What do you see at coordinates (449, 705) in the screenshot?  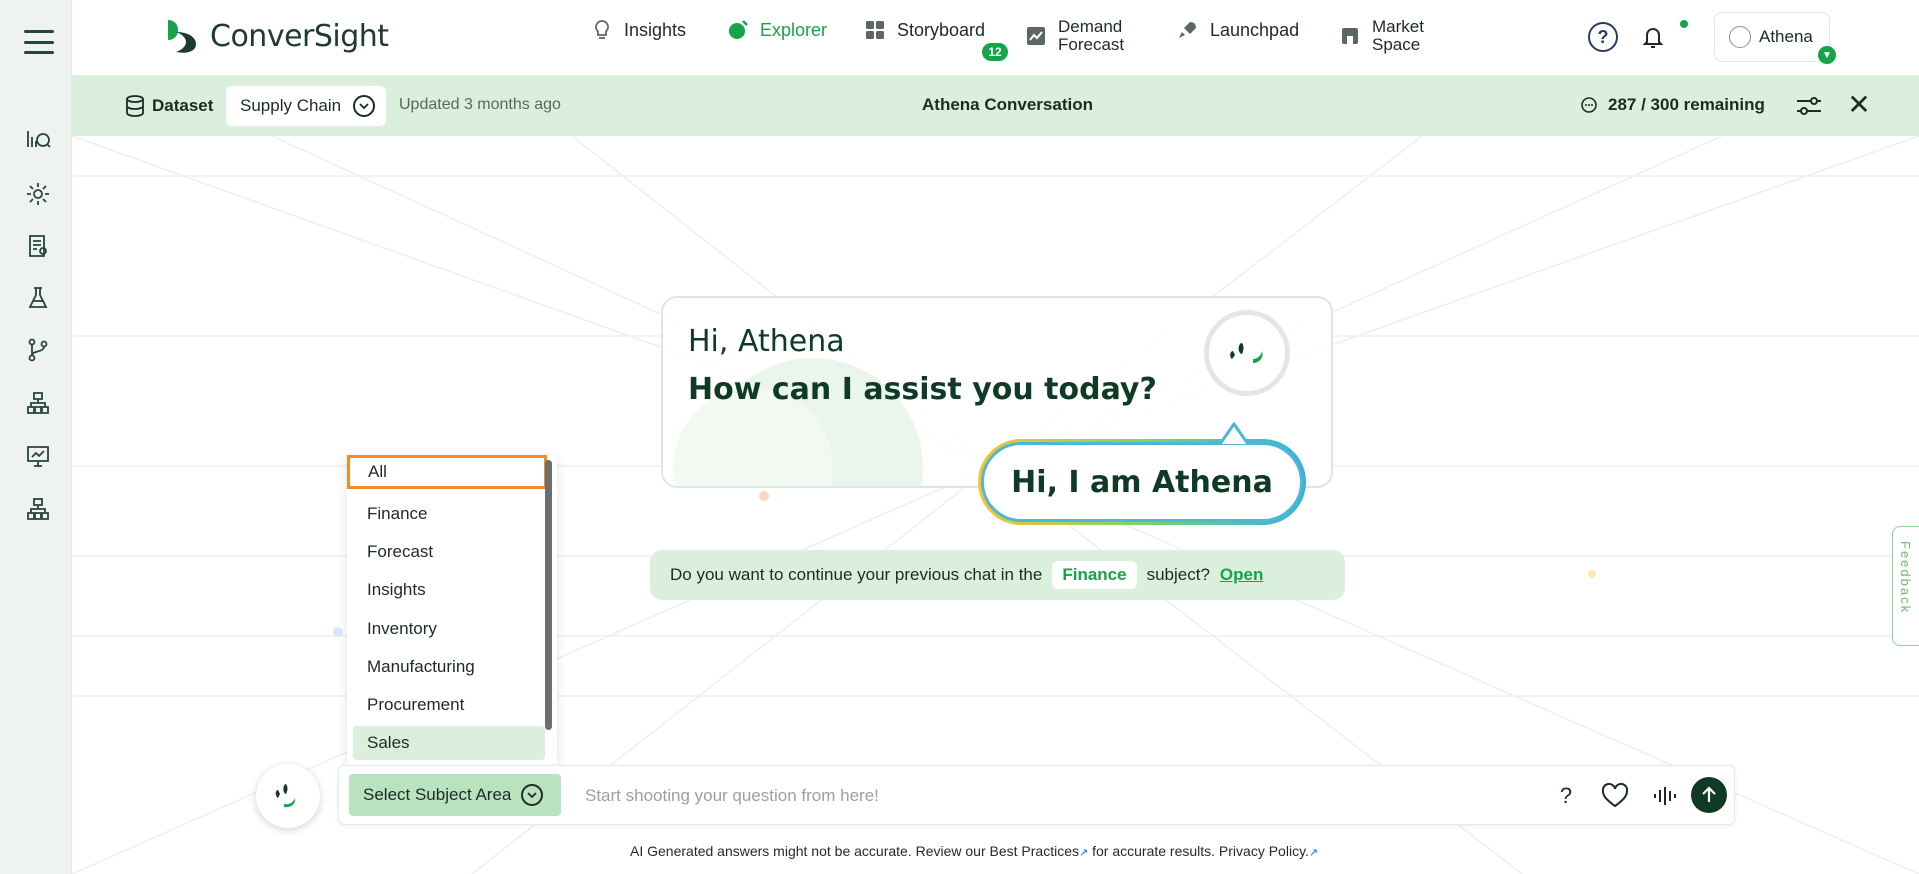 I see `subject-option-procurement: Procurement` at bounding box center [449, 705].